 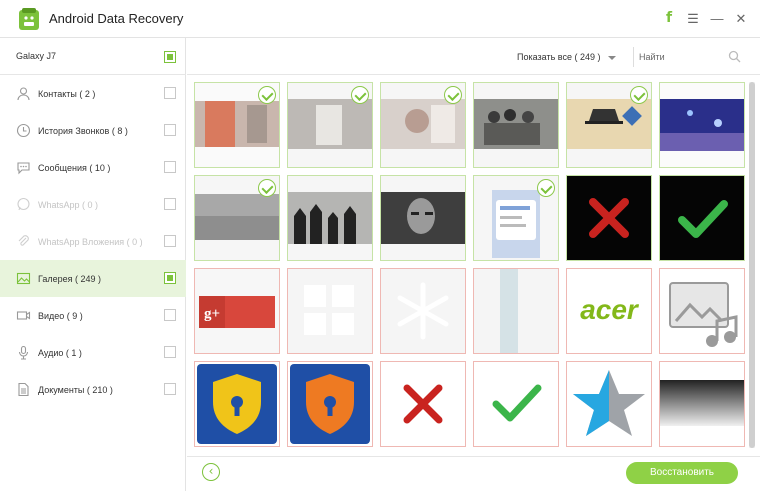 I want to click on sidebar-item-label: WhatsApp ( 0 ), so click(x=68, y=205).